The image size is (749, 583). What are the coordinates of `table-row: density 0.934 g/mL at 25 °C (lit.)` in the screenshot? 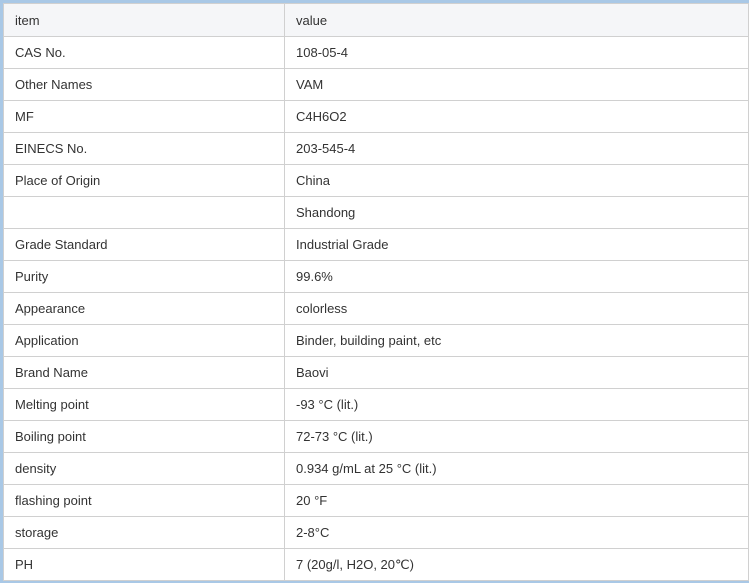 It's located at (376, 468).